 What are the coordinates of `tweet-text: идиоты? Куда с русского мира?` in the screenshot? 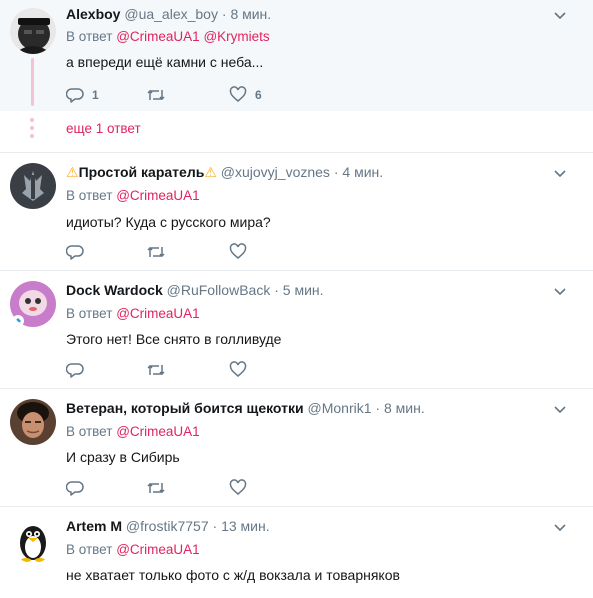 It's located at (168, 222).